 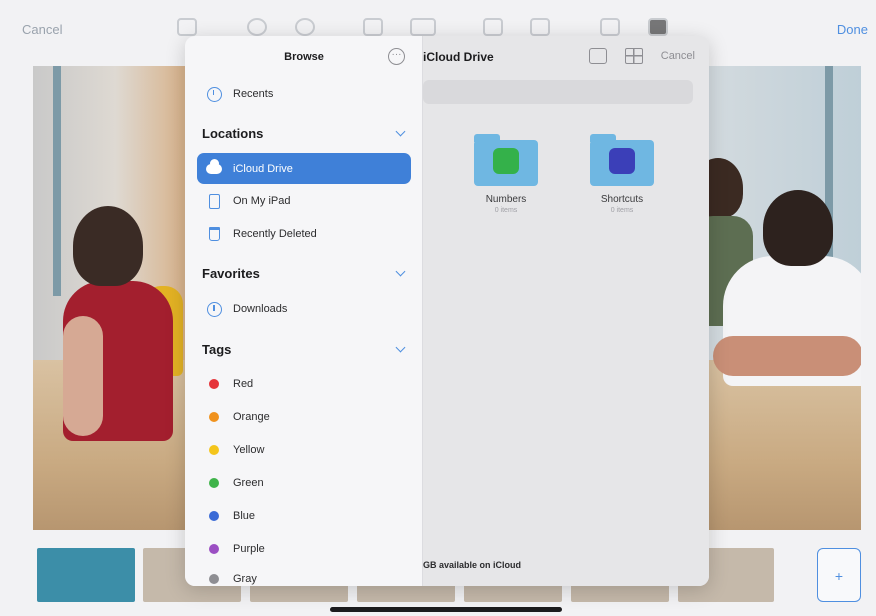 I want to click on search-field, so click(x=558, y=92).